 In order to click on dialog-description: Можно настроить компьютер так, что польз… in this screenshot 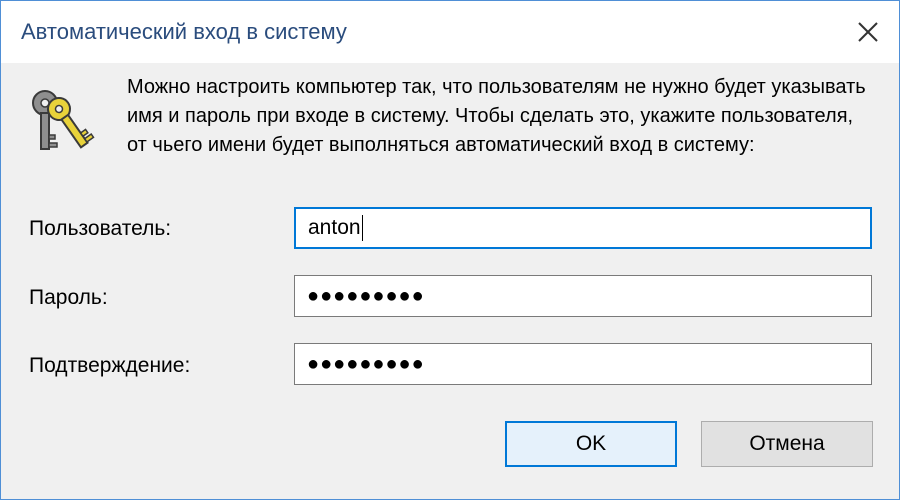, I will do `click(496, 116)`.